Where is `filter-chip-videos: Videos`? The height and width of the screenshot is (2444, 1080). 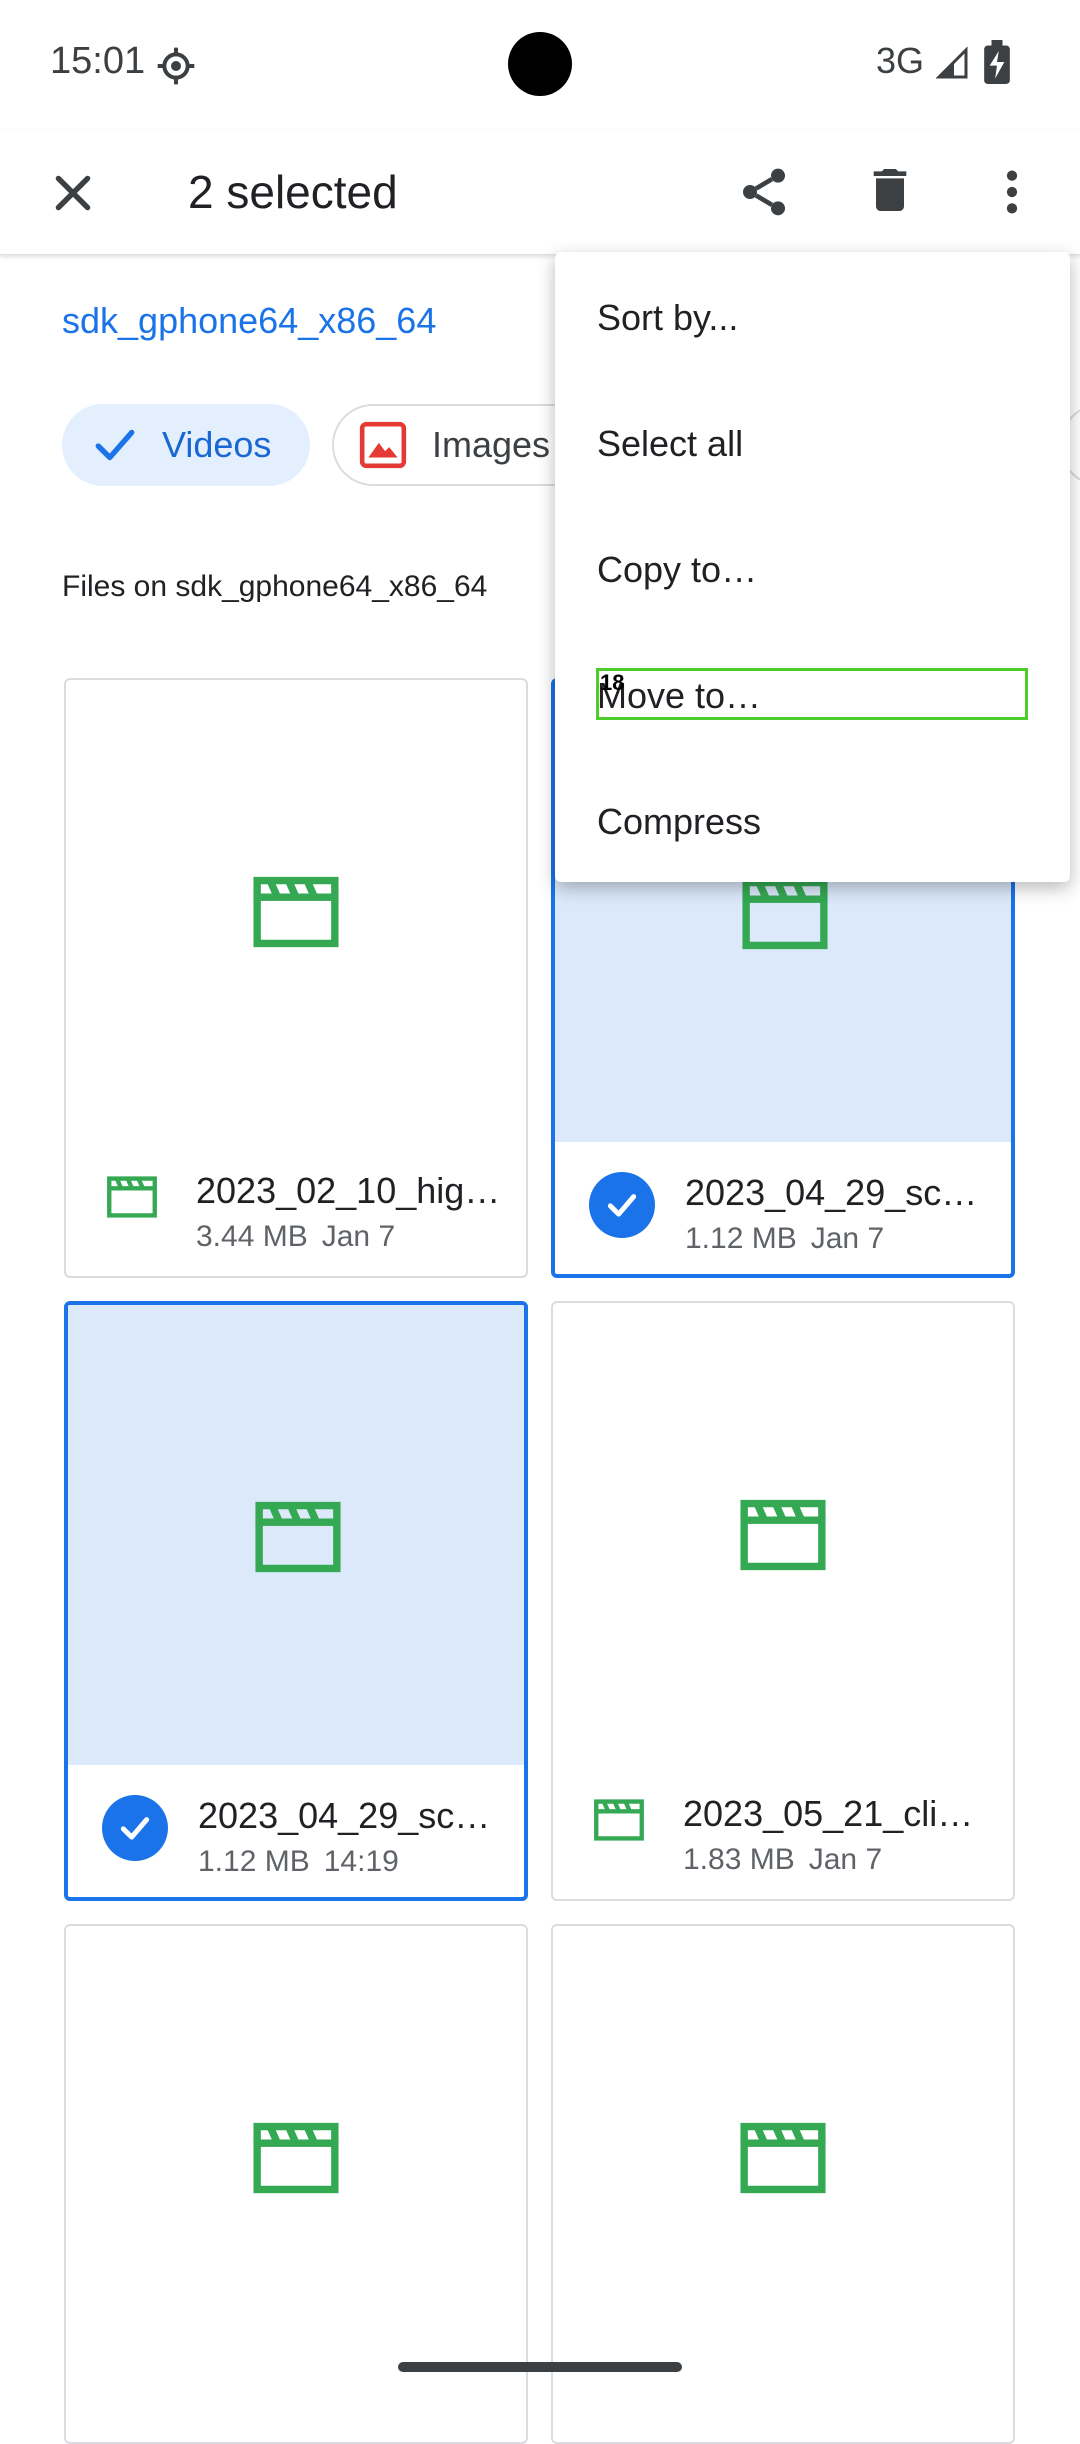 filter-chip-videos: Videos is located at coordinates (186, 445).